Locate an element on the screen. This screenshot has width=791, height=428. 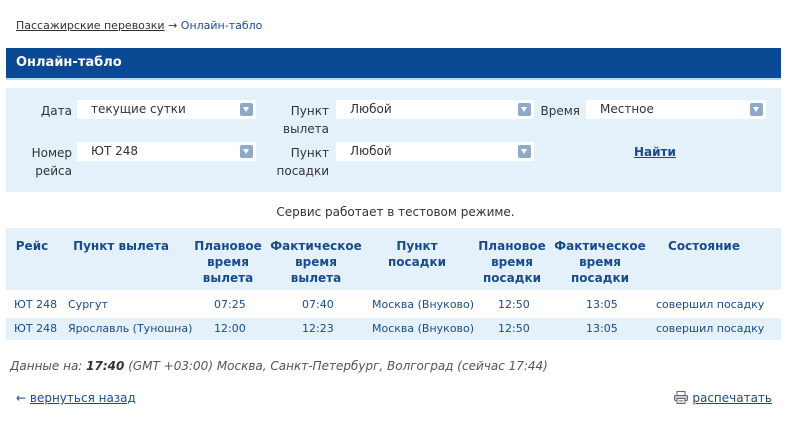
col-planned-arrival: Плановое время посадки is located at coordinates (512, 262).